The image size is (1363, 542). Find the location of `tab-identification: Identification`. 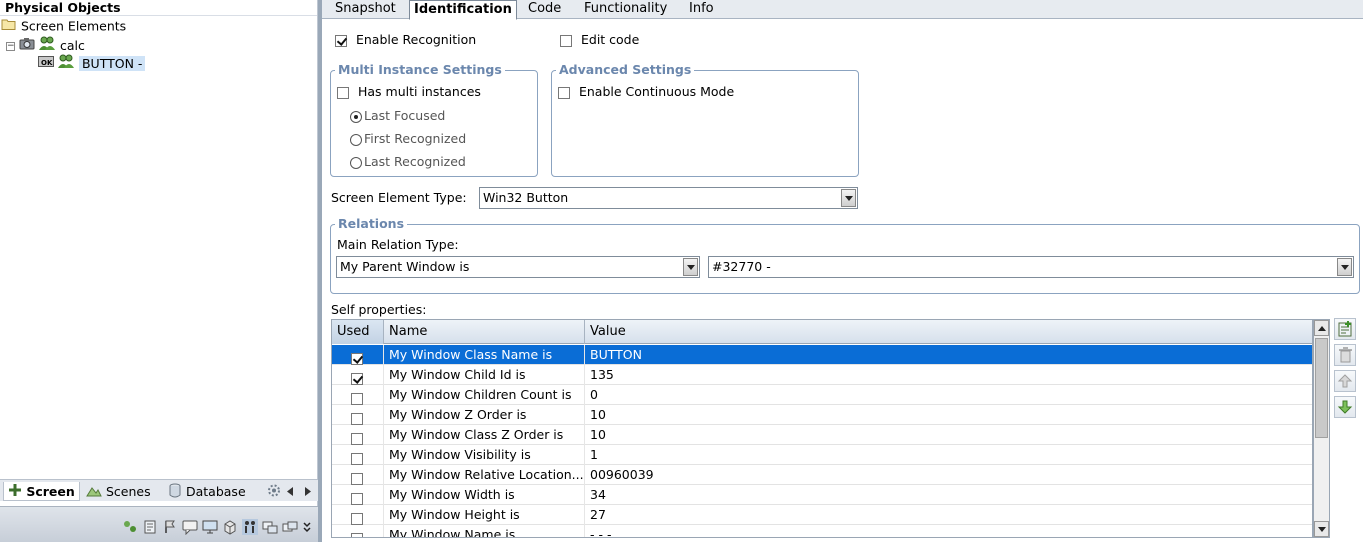

tab-identification: Identification is located at coordinates (463, 10).